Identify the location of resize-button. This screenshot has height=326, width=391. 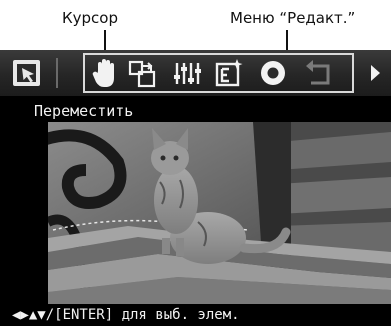
(143, 73).